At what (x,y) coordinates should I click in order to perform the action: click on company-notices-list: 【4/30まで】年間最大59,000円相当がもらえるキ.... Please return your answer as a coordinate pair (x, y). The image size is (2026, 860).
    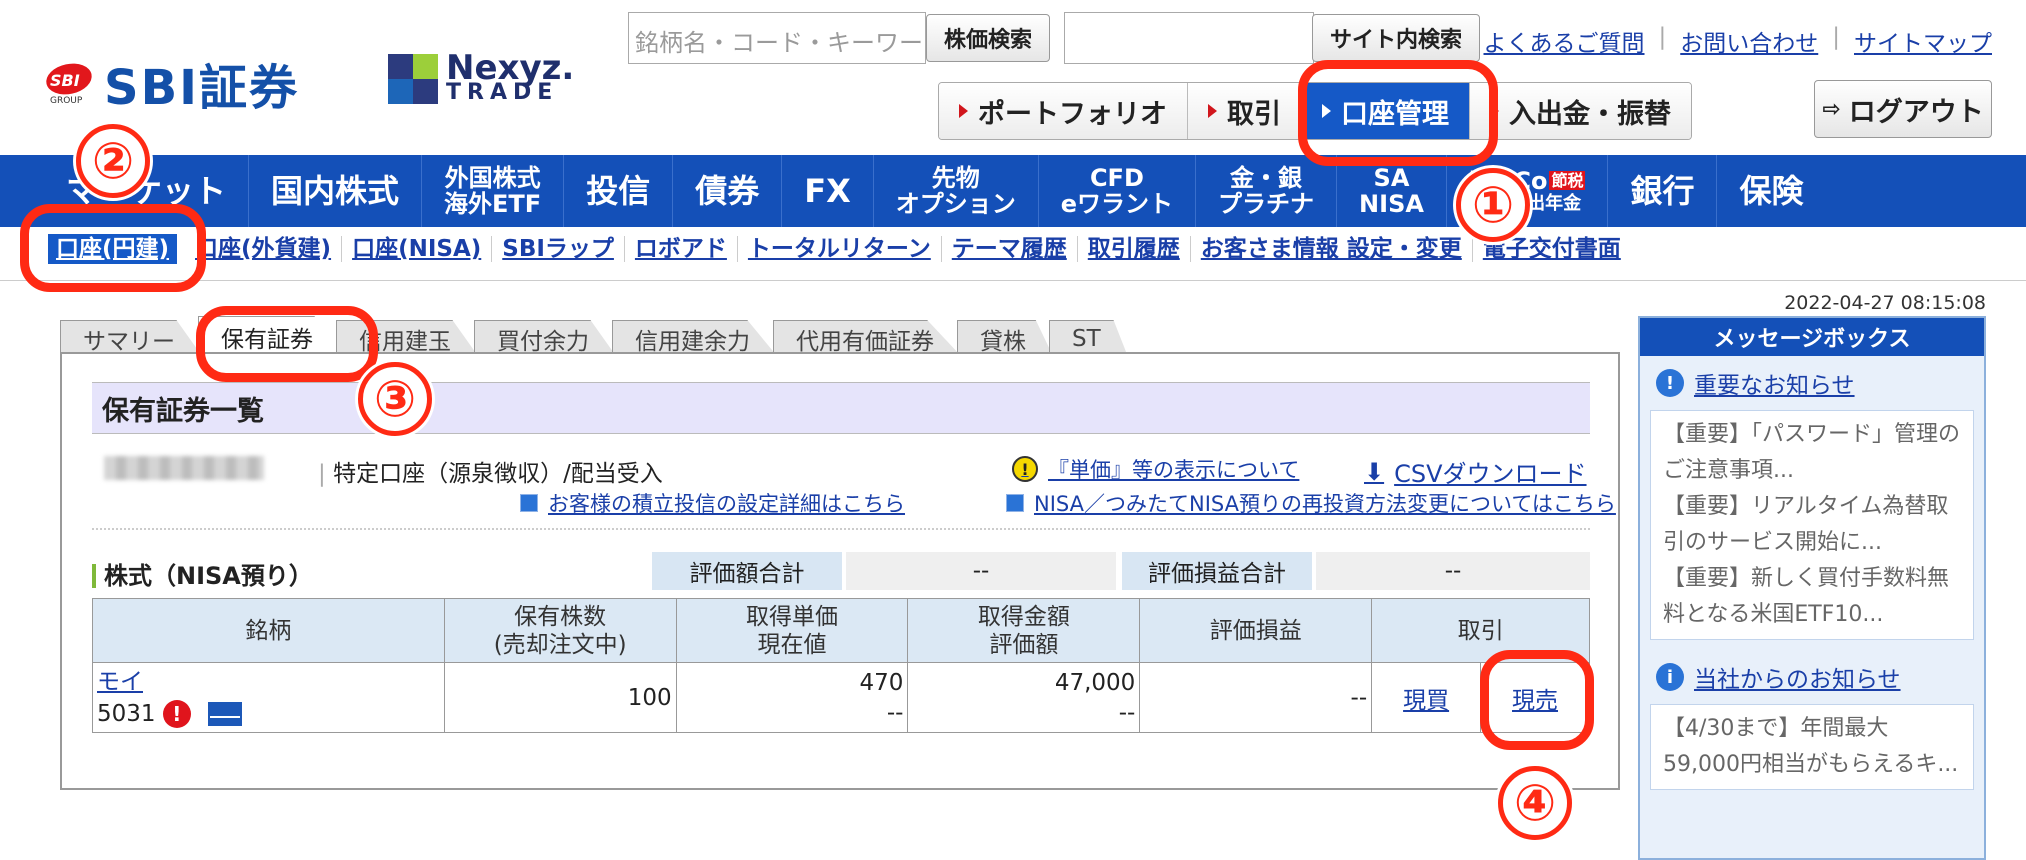
    Looking at the image, I should click on (1812, 747).